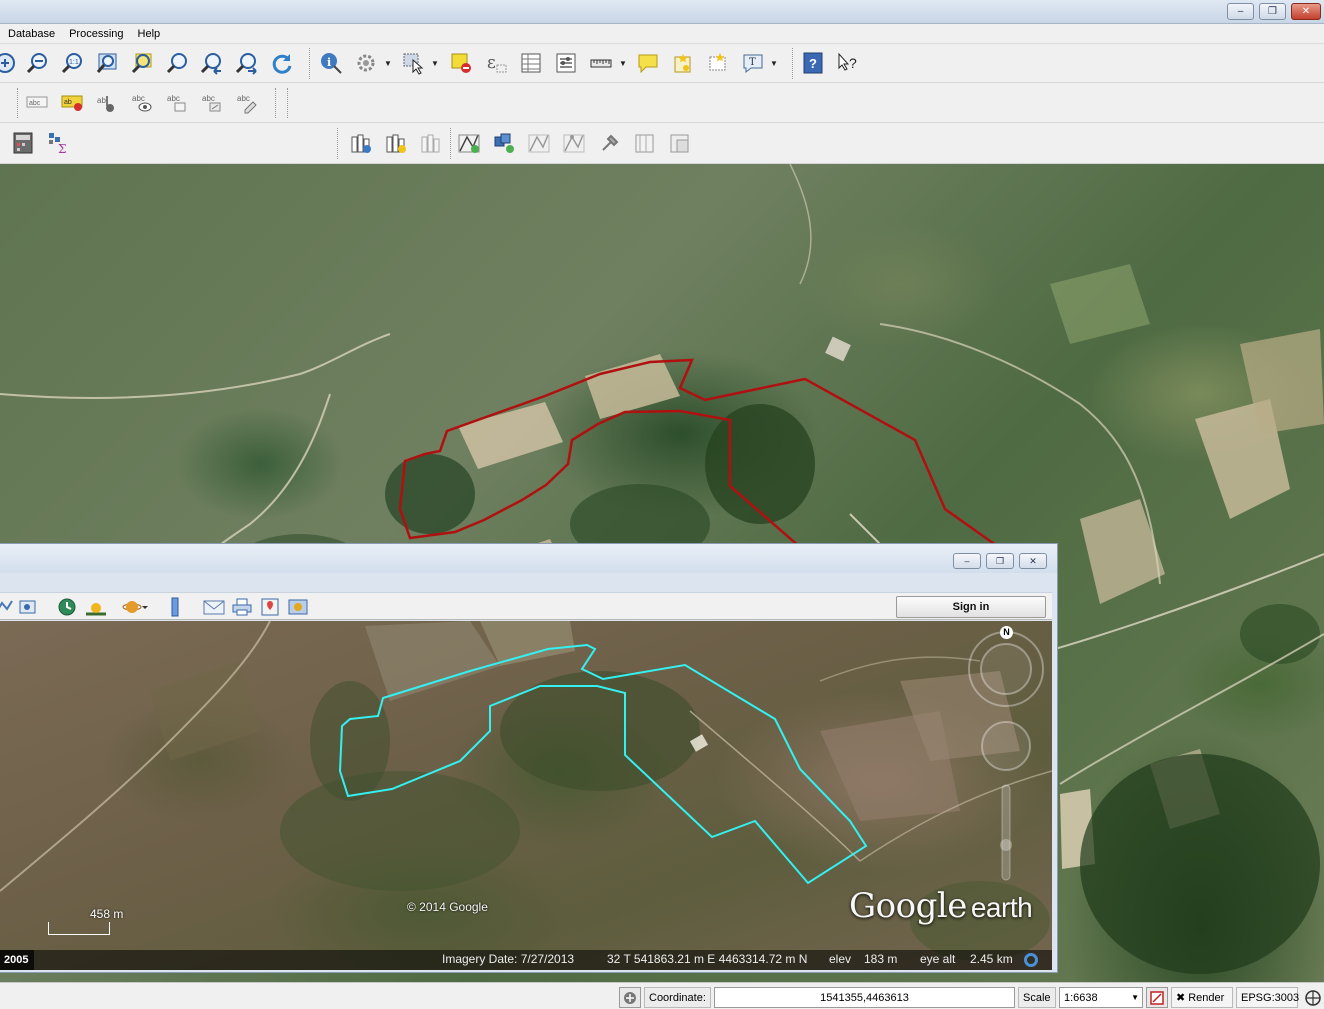 The width and height of the screenshot is (1324, 1009). Describe the element at coordinates (135, 607) in the screenshot. I see `planets-icon` at that location.